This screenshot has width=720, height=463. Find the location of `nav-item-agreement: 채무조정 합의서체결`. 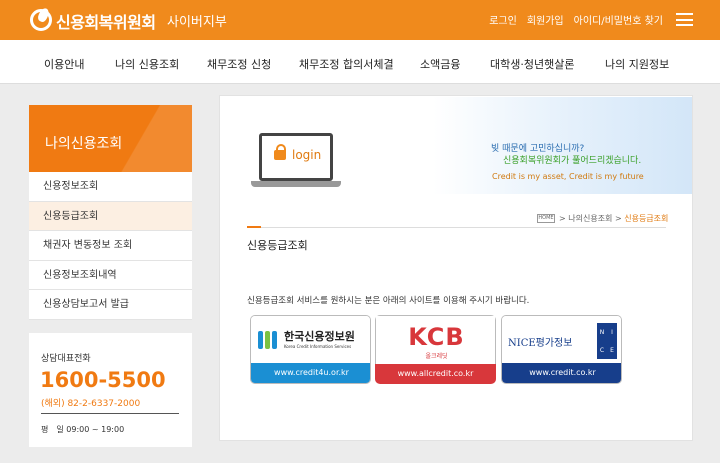

nav-item-agreement: 채무조정 합의서체결 is located at coordinates (346, 64).